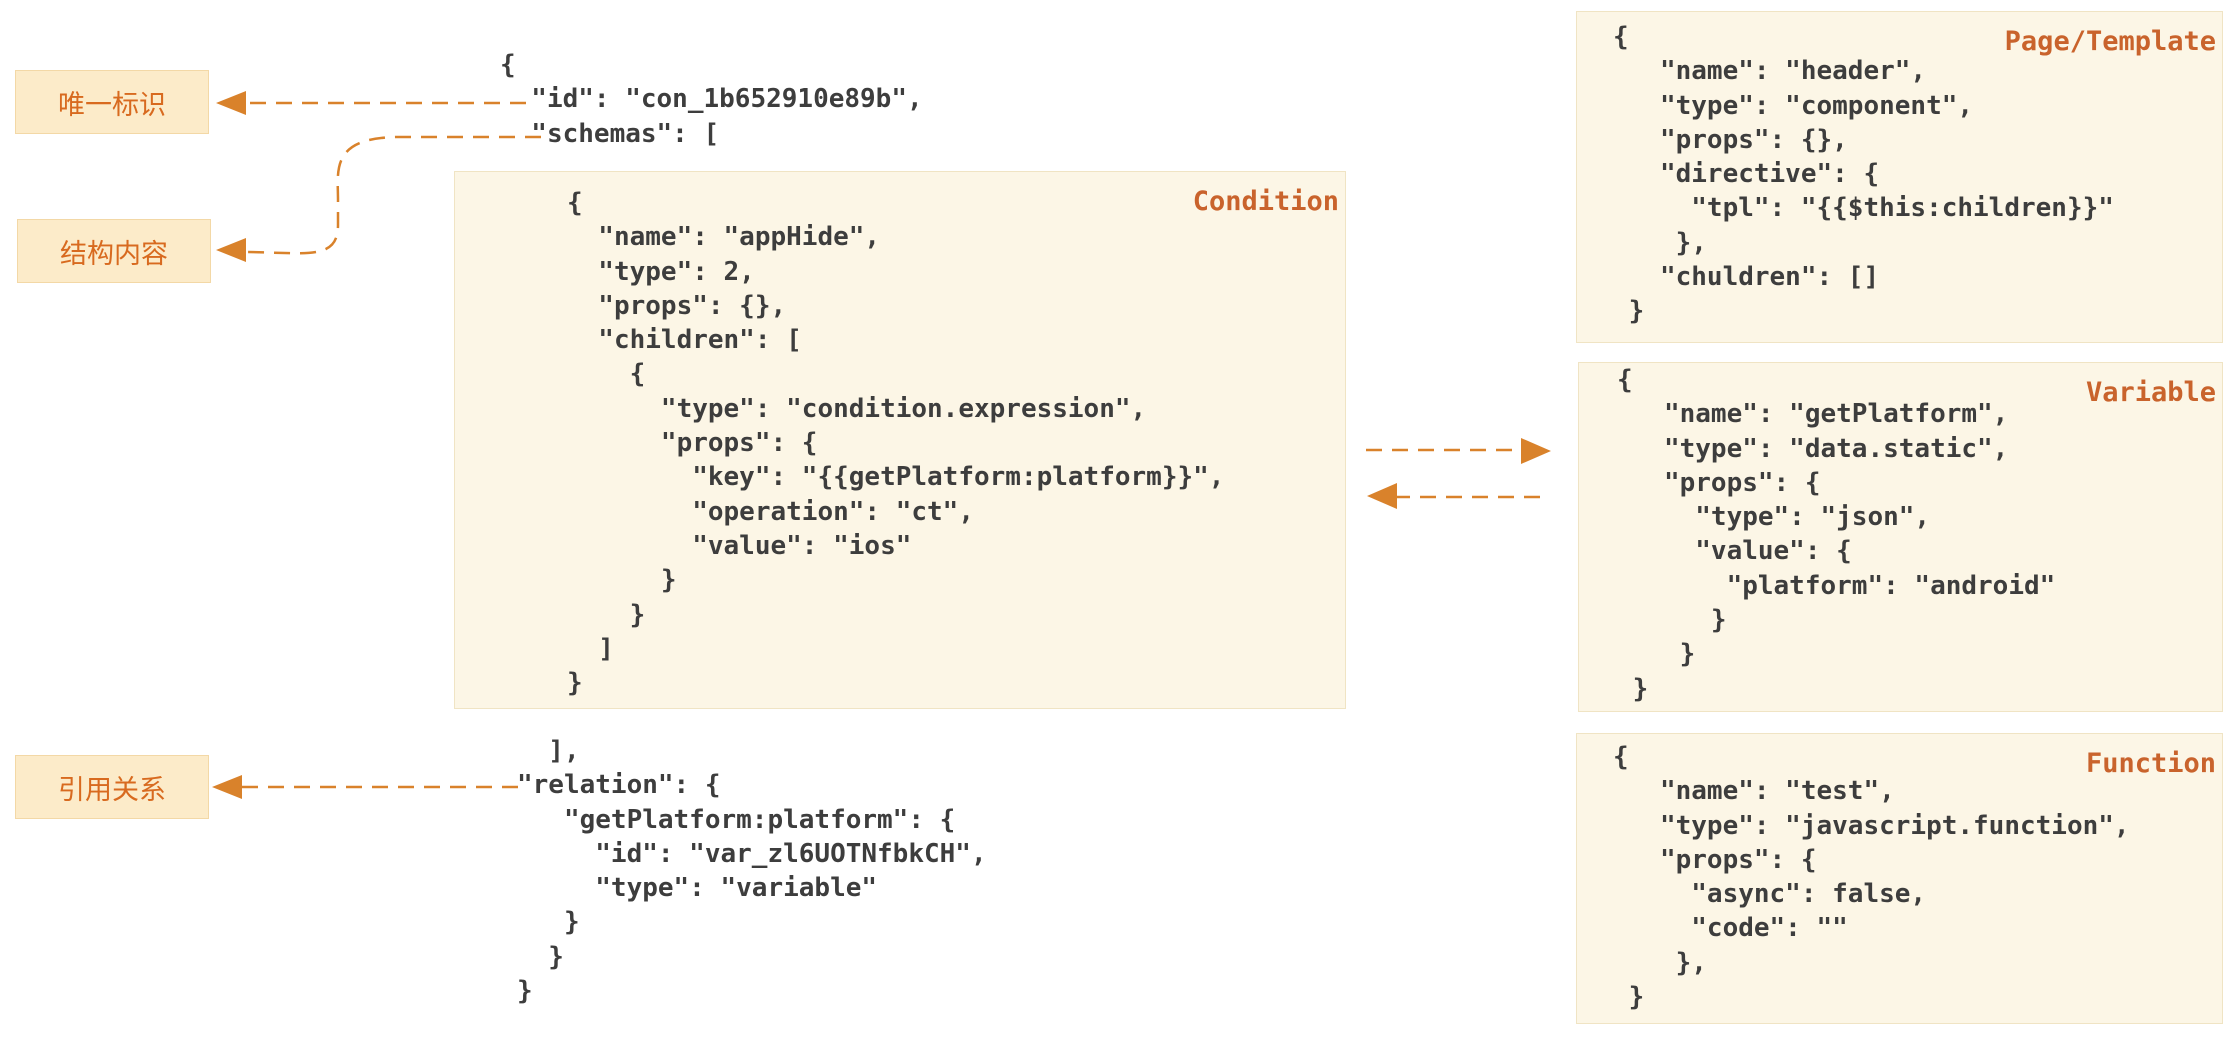 This screenshot has height=1040, width=2238. Describe the element at coordinates (231, 103) in the screenshot. I see `arrowhead-unique-id` at that location.